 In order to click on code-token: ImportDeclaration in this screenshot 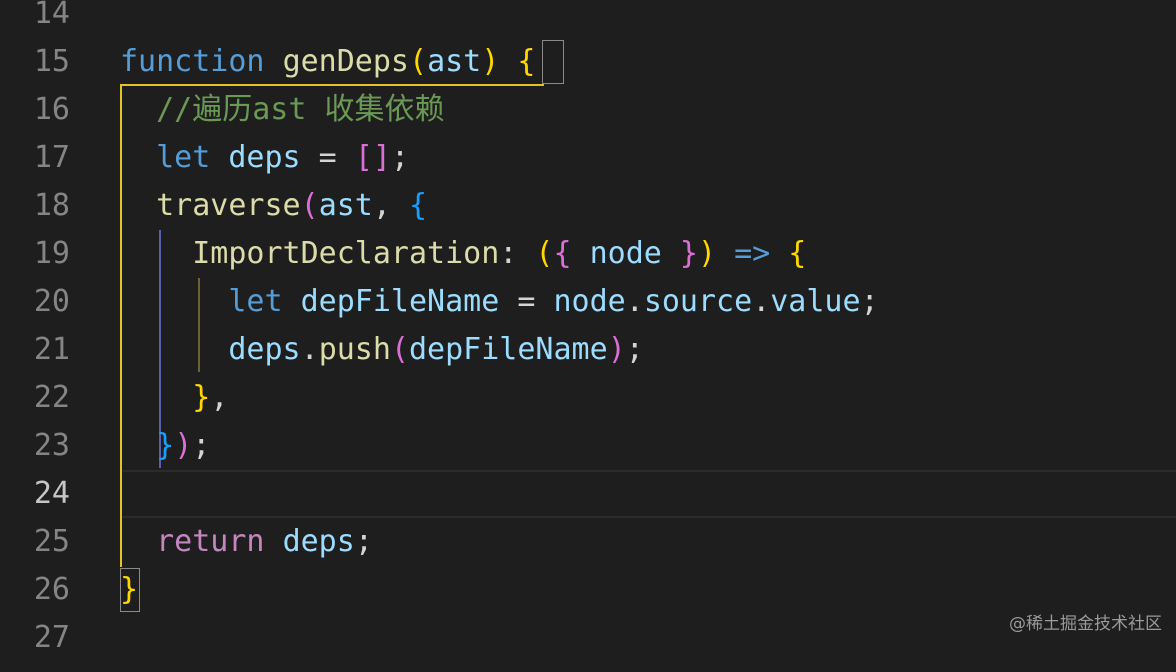, I will do `click(346, 253)`.